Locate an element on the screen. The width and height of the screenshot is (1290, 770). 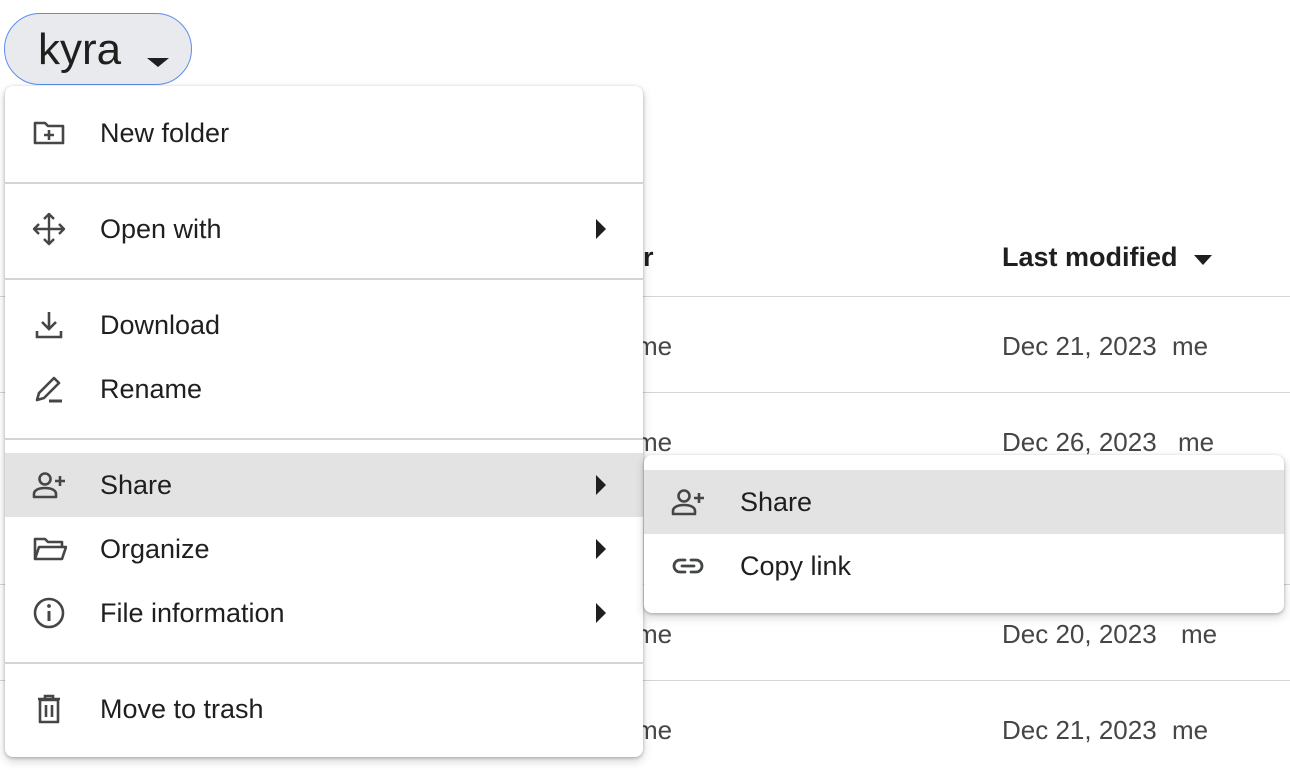
menu-item-organize: Organize is located at coordinates (324, 549).